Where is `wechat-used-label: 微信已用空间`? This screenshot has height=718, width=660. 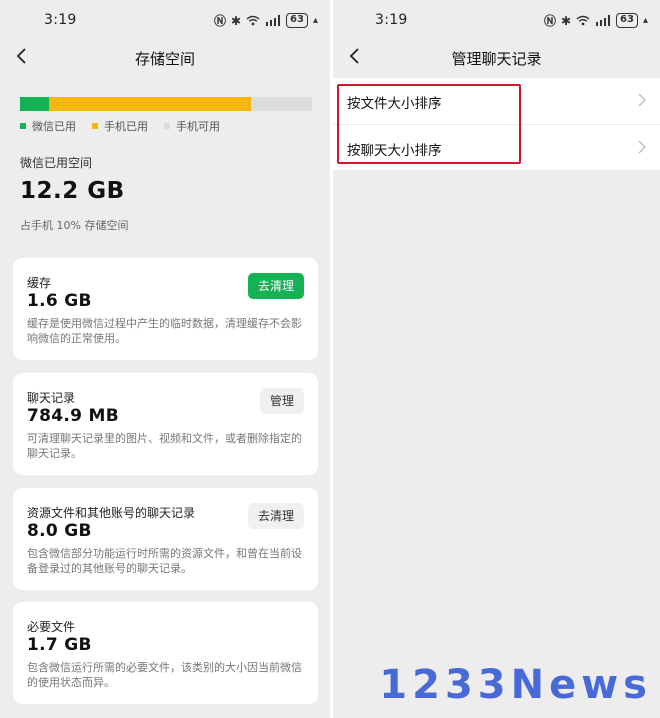 wechat-used-label: 微信已用空间 is located at coordinates (56, 163).